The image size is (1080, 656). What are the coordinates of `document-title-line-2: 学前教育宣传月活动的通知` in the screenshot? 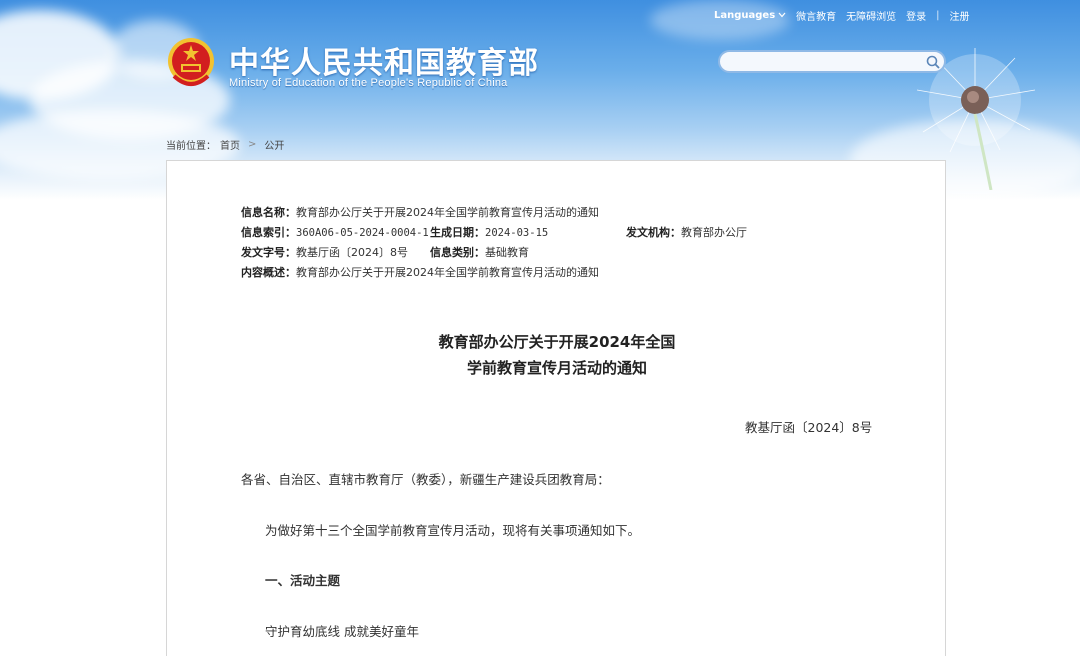 It's located at (556, 368).